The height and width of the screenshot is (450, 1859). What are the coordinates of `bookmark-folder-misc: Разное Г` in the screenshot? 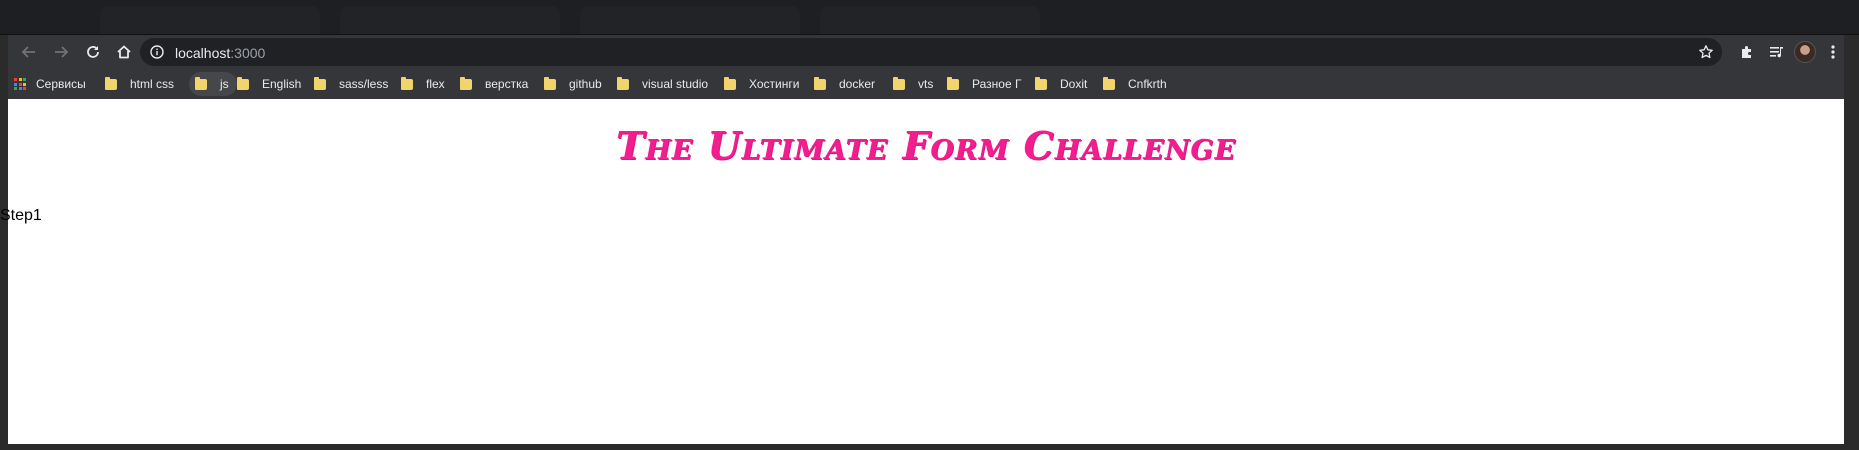 It's located at (984, 84).